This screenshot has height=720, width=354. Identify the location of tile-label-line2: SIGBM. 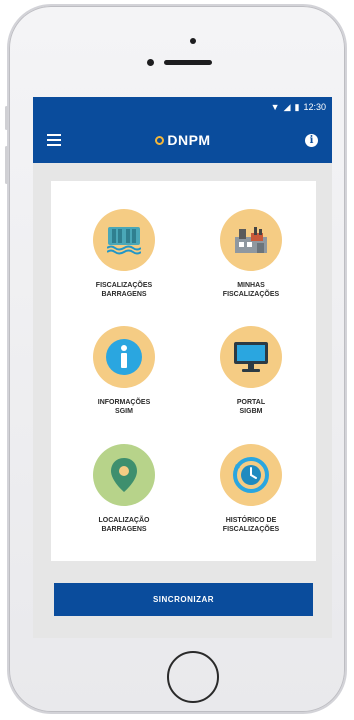
(251, 411).